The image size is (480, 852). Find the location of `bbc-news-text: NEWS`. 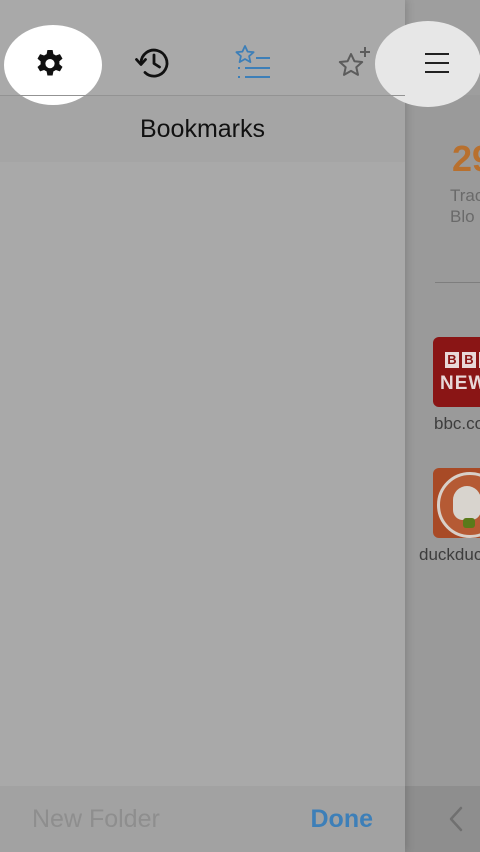

bbc-news-text: NEWS is located at coordinates (460, 383).